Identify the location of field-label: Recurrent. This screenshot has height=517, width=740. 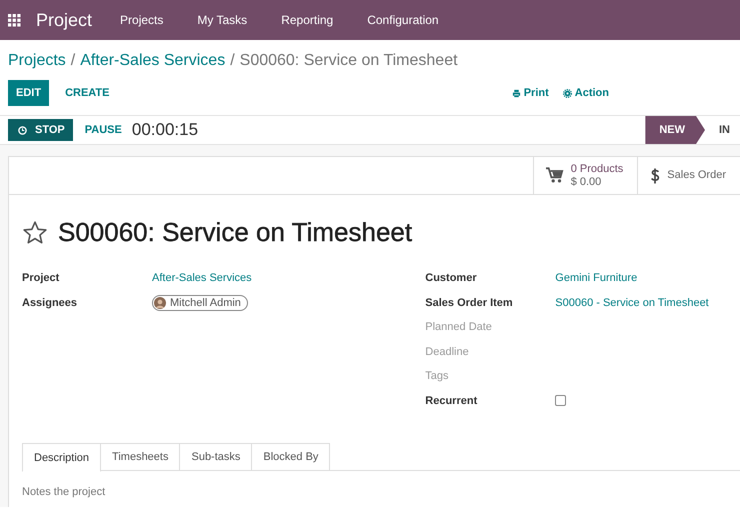
(451, 400).